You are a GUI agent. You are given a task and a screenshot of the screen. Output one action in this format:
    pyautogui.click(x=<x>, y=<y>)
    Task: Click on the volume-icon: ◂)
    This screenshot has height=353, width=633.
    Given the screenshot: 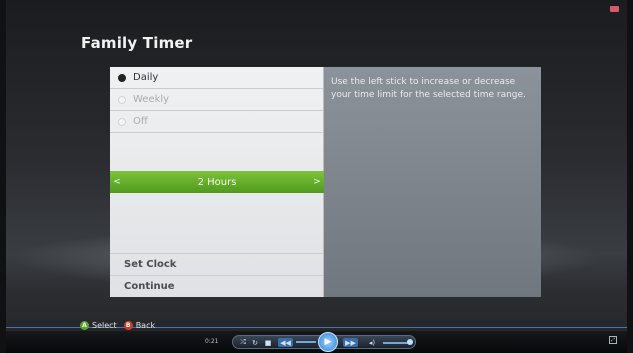 What is the action you would take?
    pyautogui.click(x=372, y=342)
    